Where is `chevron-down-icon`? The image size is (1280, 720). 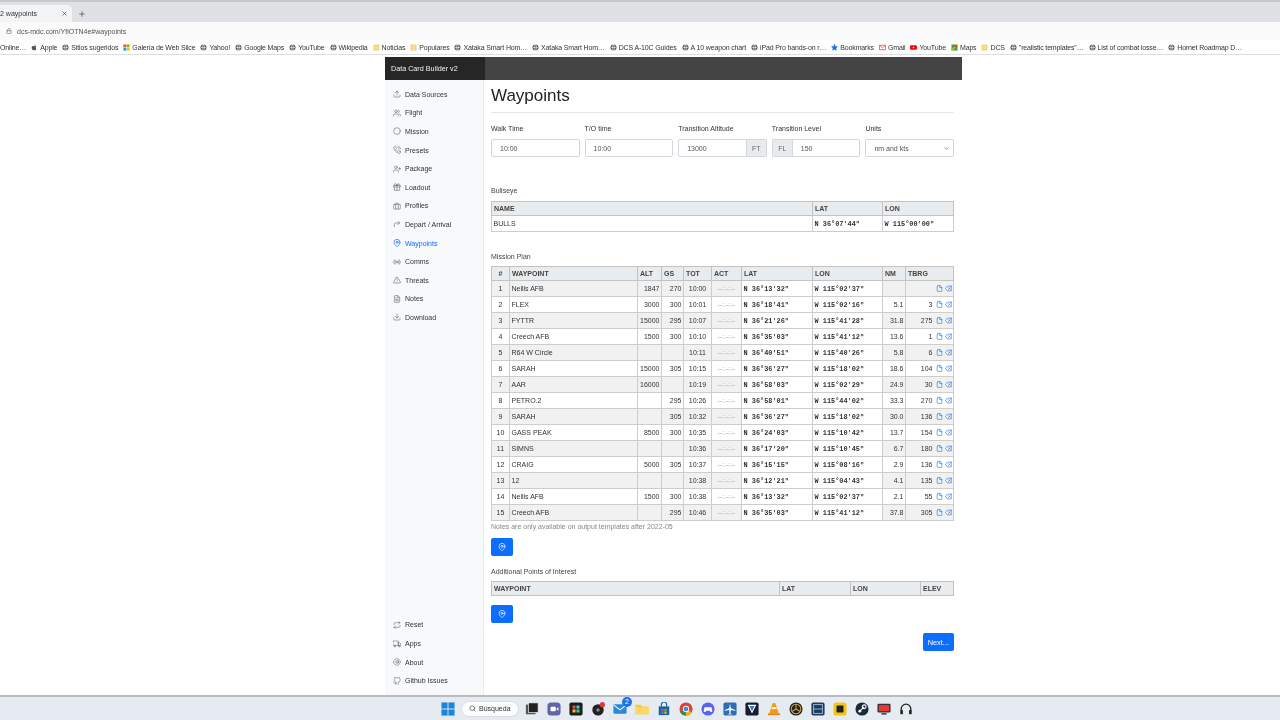
chevron-down-icon is located at coordinates (946, 148).